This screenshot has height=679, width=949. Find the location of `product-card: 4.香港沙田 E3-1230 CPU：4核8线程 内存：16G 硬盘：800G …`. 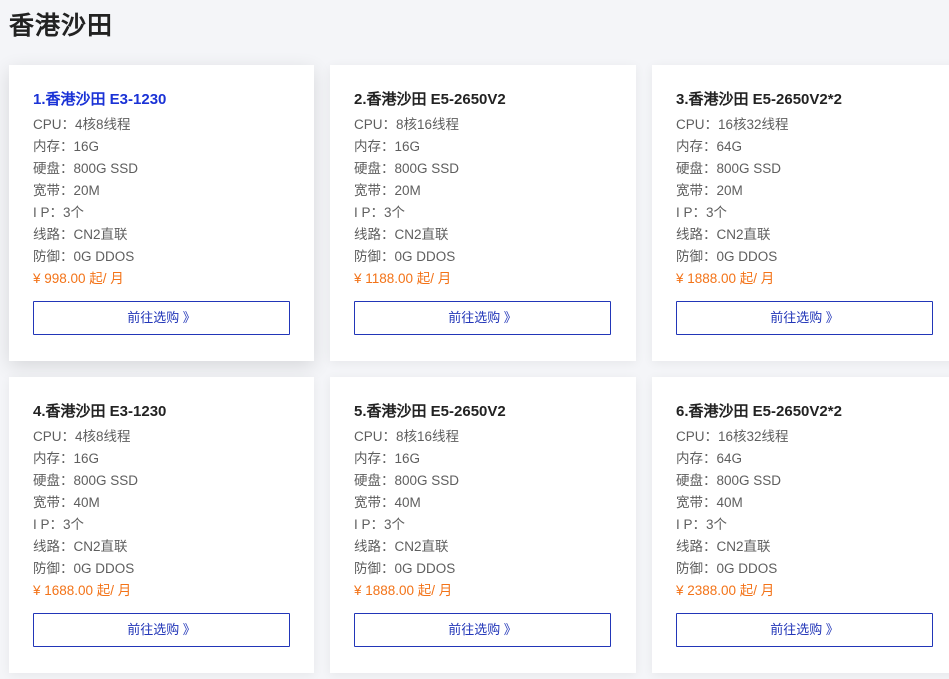

product-card: 4.香港沙田 E3-1230 CPU：4核8线程 内存：16G 硬盘：800G … is located at coordinates (161, 525).